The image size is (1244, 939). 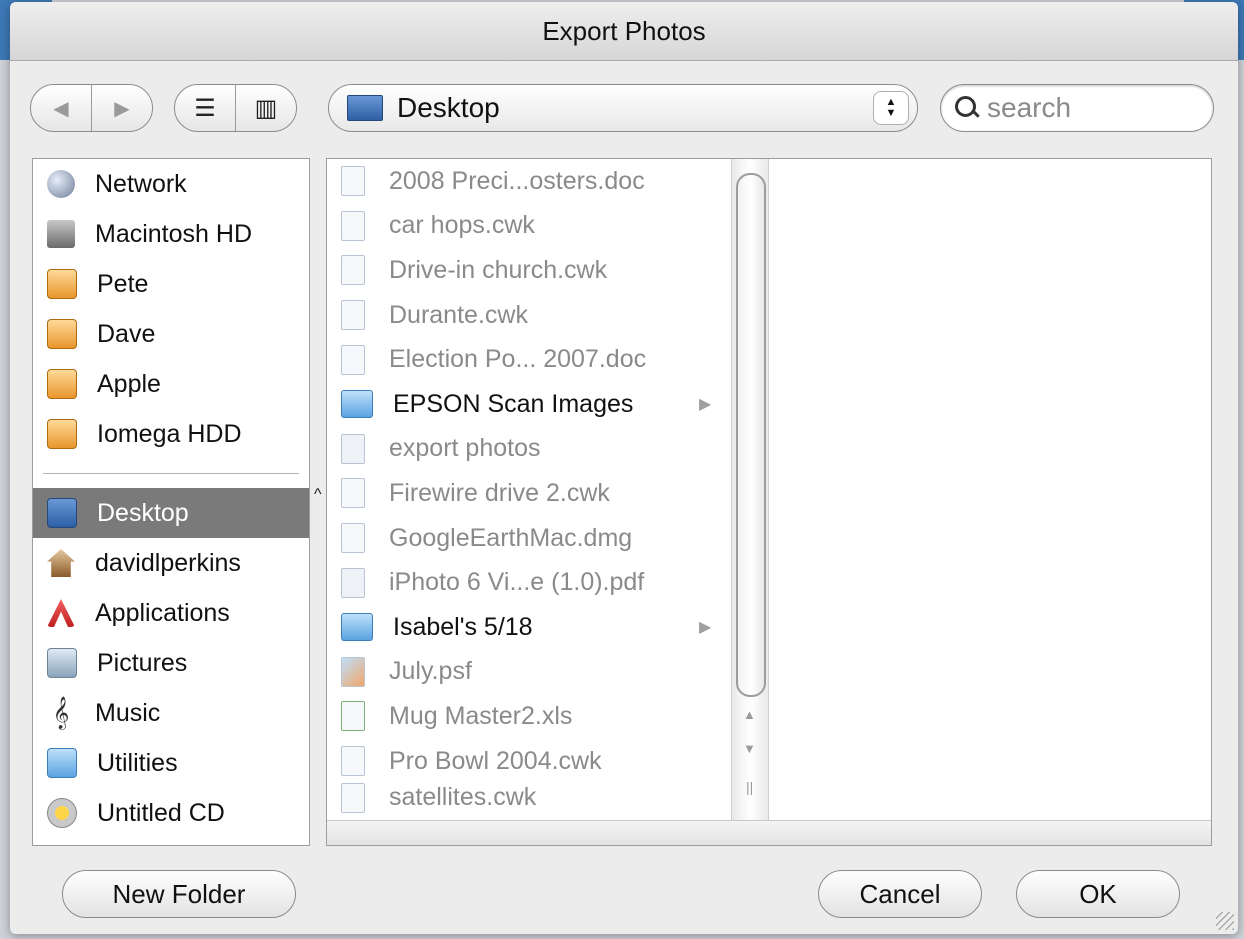 I want to click on sidebar-item-label: davidlperkins, so click(x=168, y=562).